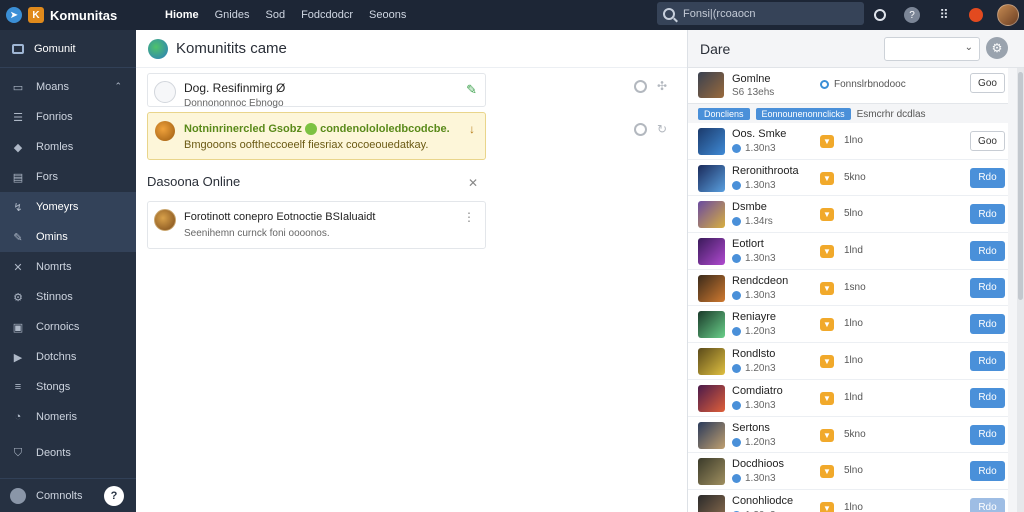  I want to click on play-icon: ▶, so click(18, 357).